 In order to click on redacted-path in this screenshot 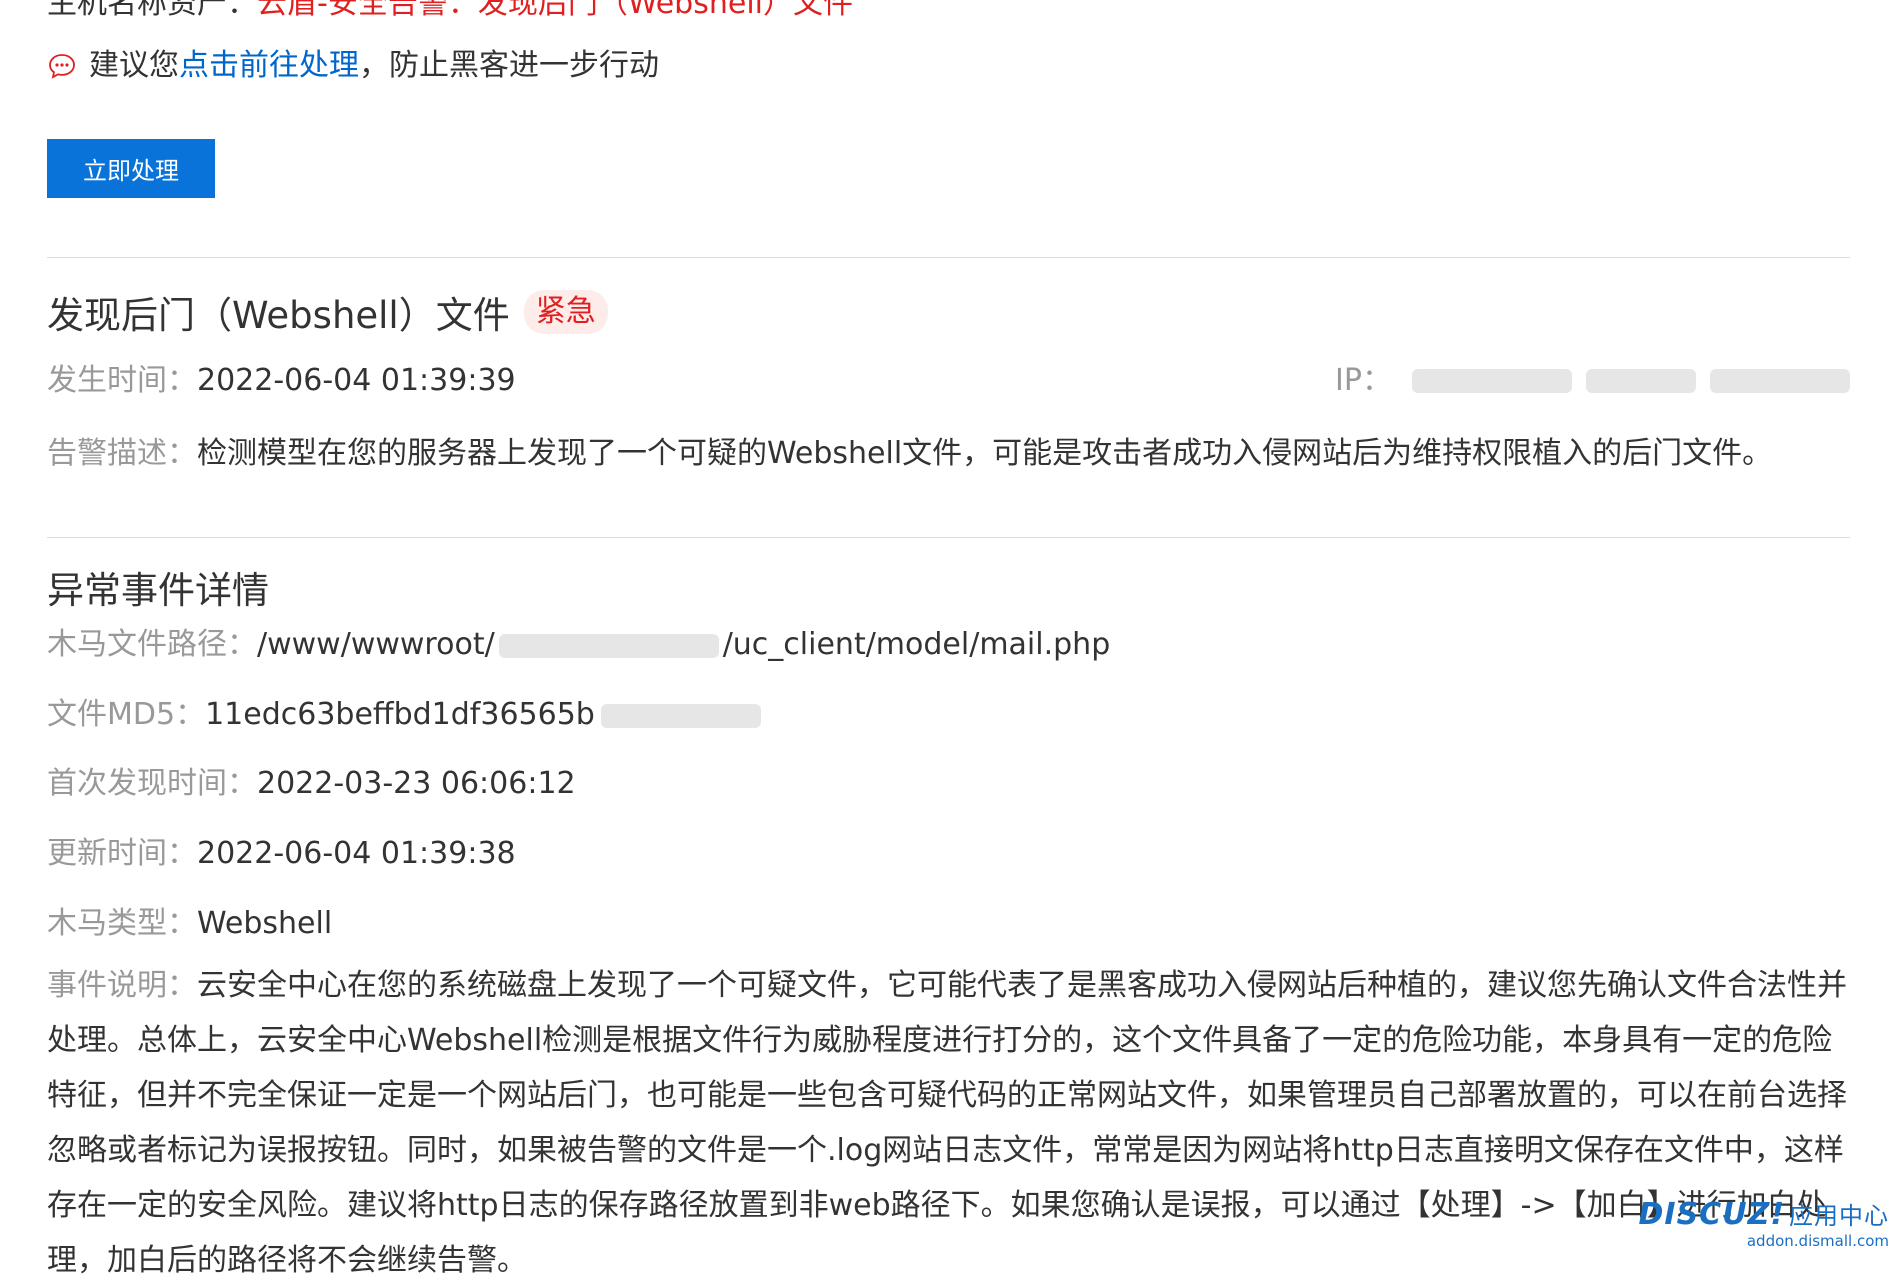, I will do `click(608, 645)`.